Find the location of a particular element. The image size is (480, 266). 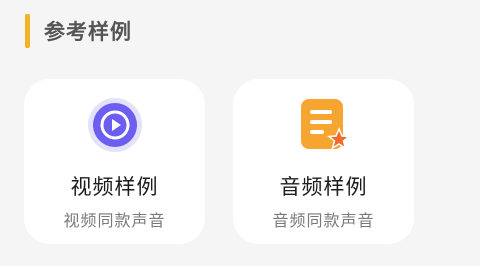

audio-sample-subtitle: 音频同款声音 is located at coordinates (323, 220).